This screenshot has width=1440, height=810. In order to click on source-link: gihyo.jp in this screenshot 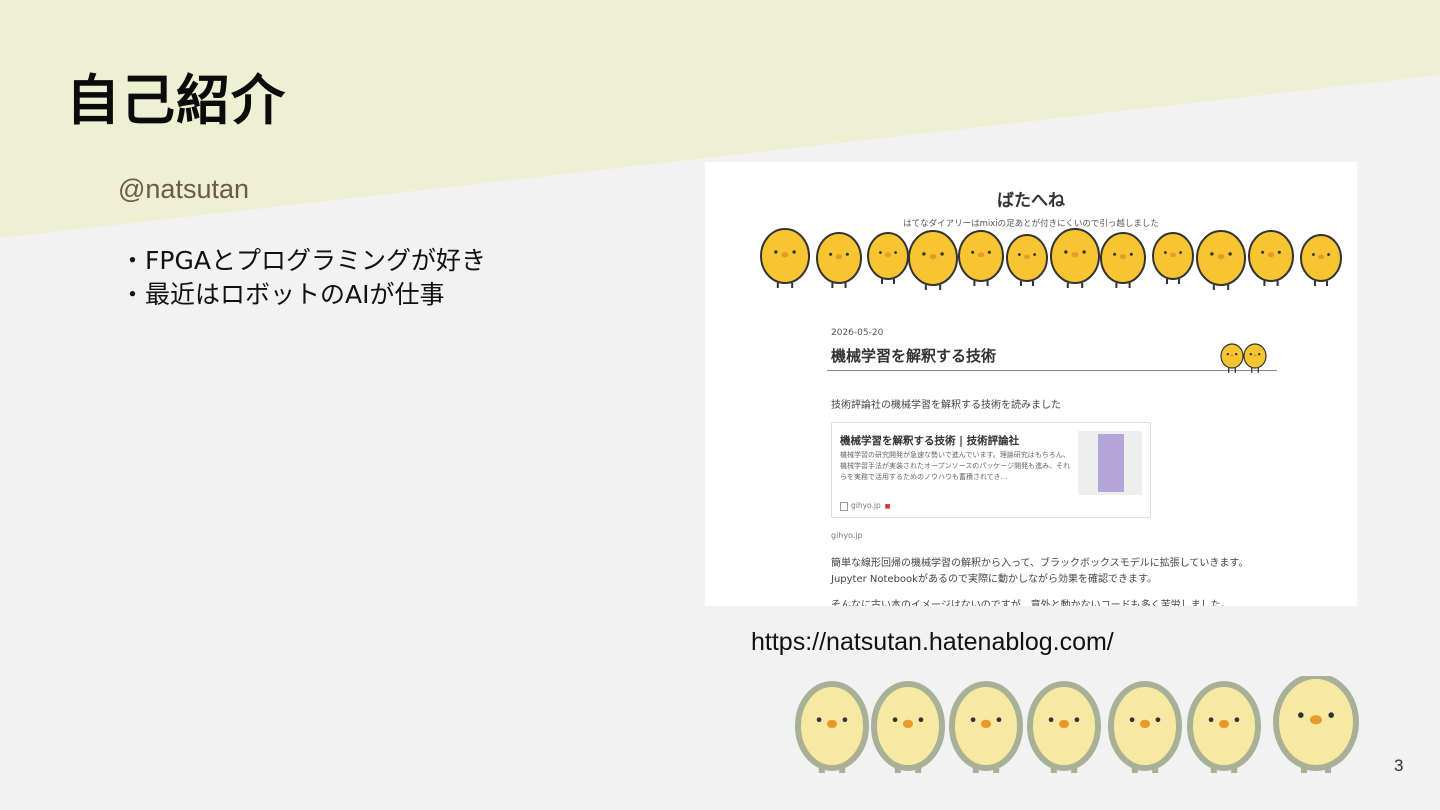, I will do `click(847, 535)`.